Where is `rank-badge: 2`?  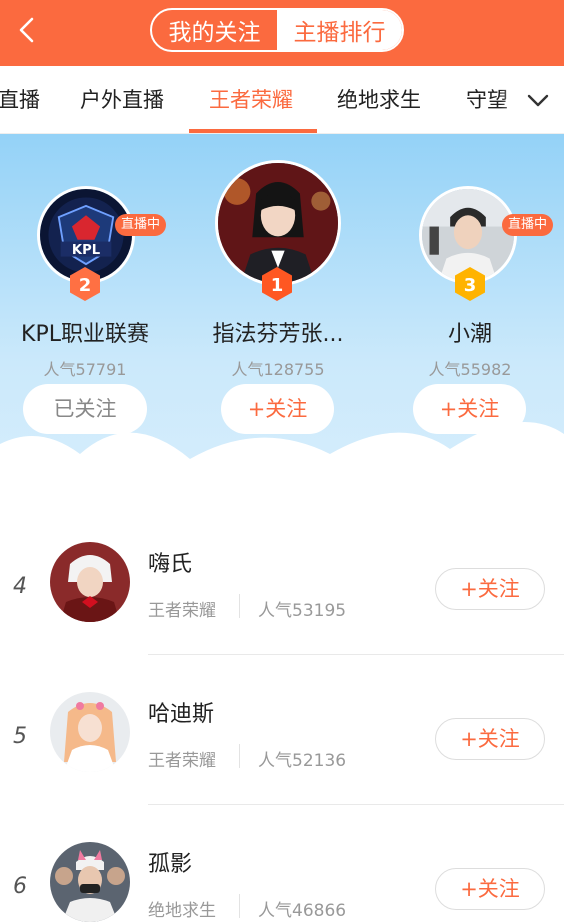 rank-badge: 2 is located at coordinates (85, 284).